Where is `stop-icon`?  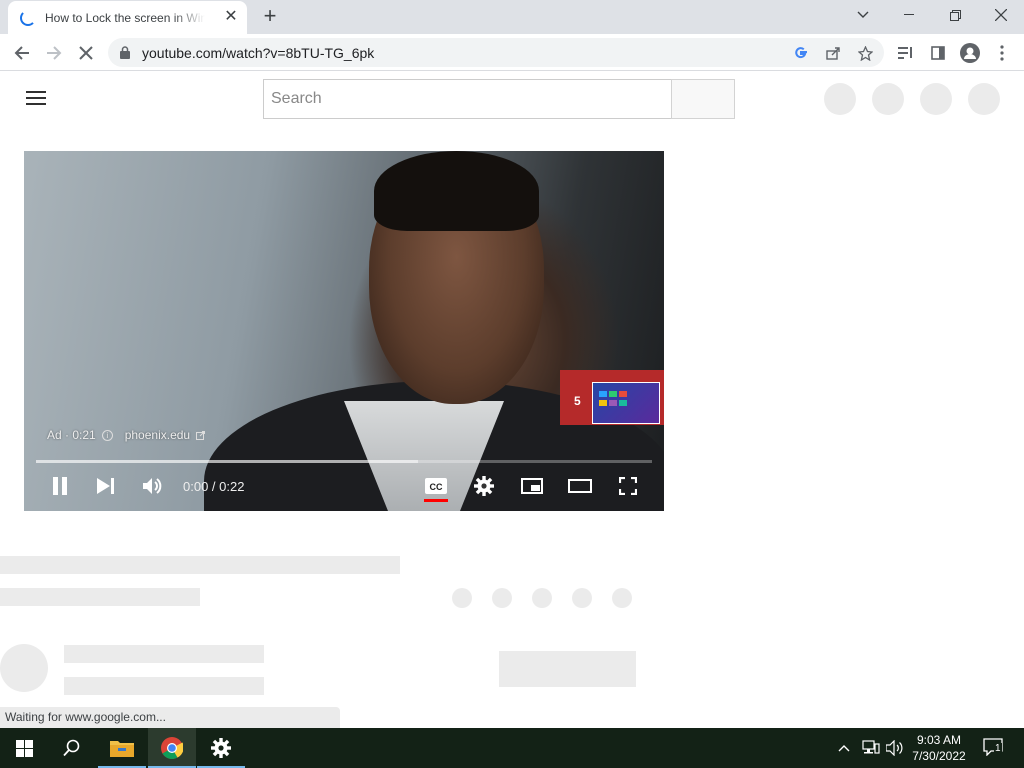 stop-icon is located at coordinates (86, 53).